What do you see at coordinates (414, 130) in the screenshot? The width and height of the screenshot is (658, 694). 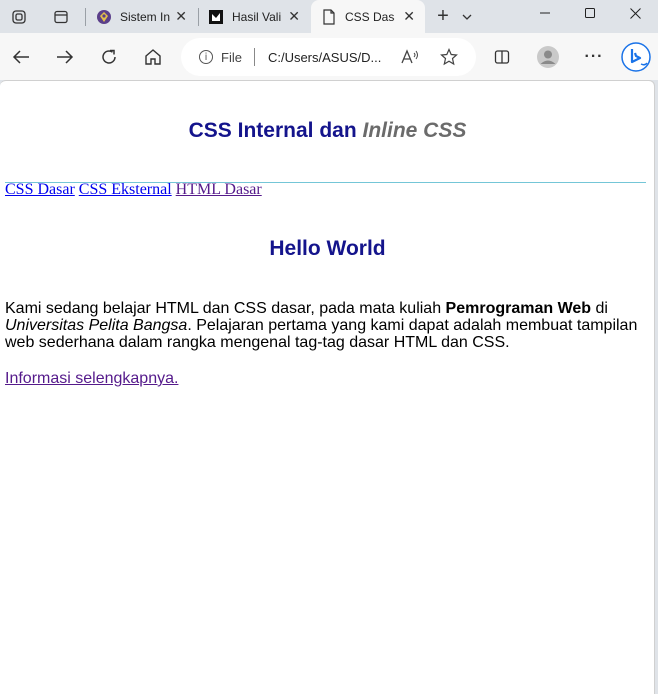 I see `title-italic: Inline CSS` at bounding box center [414, 130].